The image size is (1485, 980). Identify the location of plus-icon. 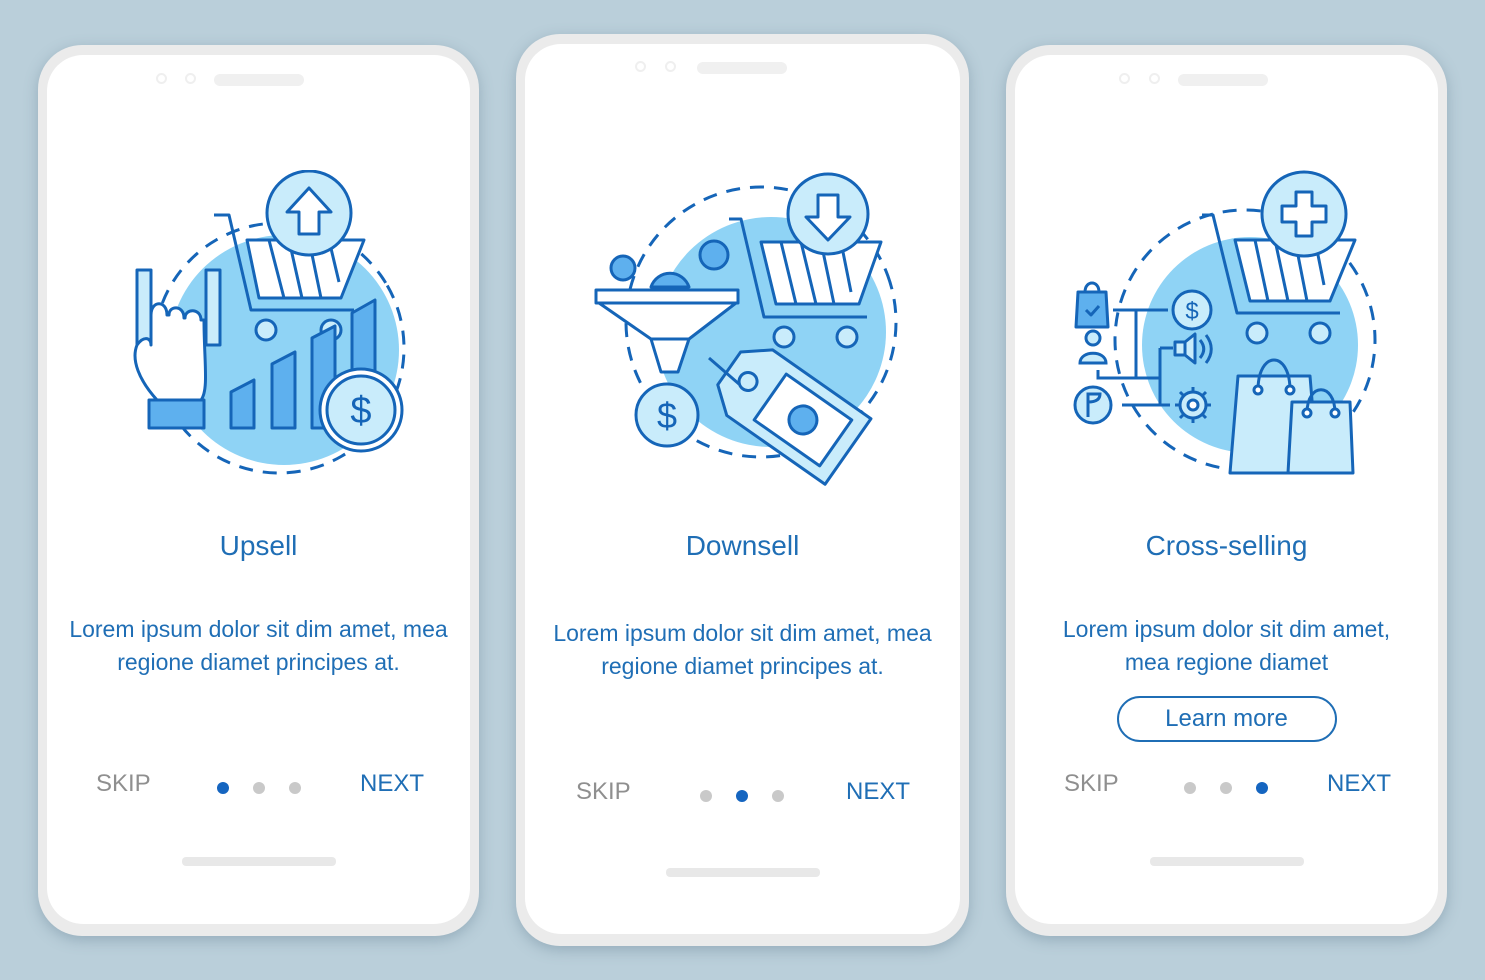
(1304, 214).